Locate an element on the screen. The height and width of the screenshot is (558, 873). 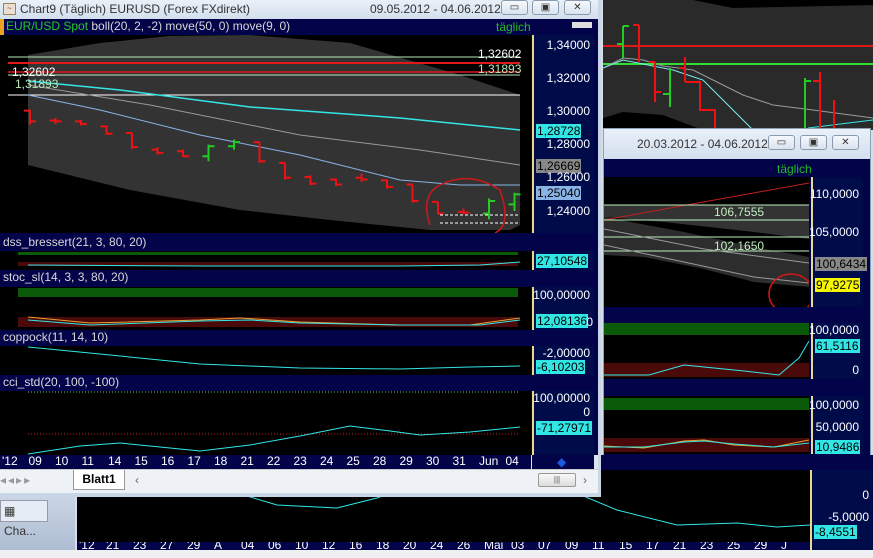
background-chart-top is located at coordinates (738, 65).